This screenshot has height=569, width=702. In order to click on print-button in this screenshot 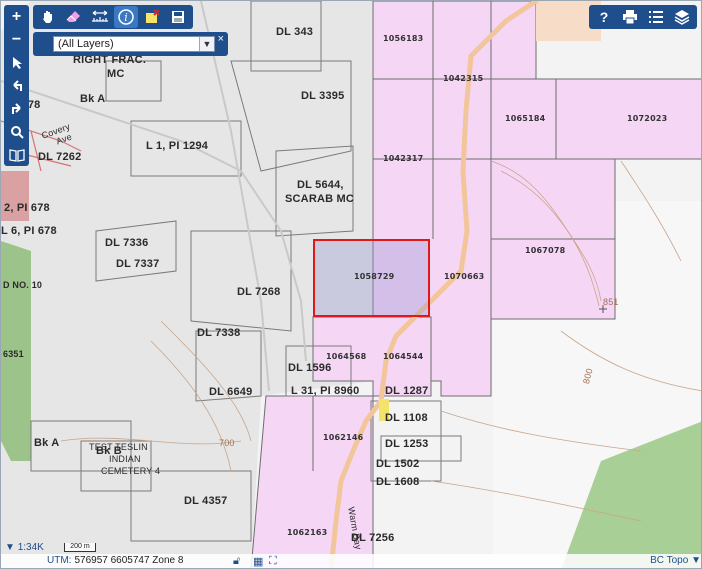, I will do `click(630, 17)`.